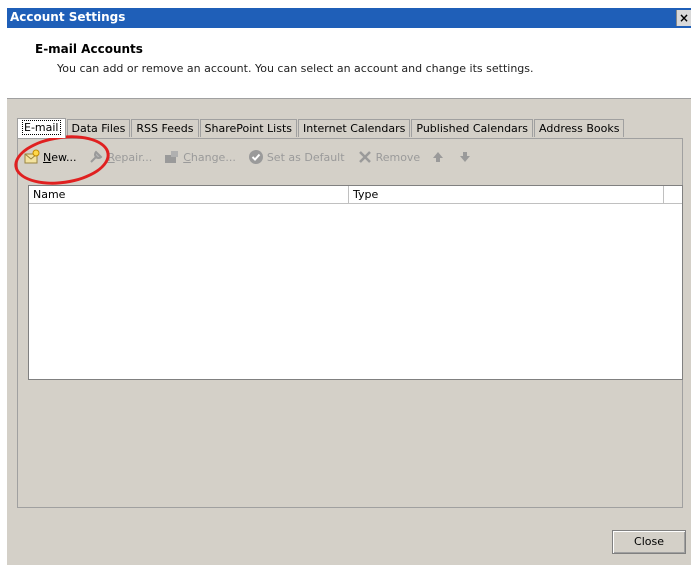  What do you see at coordinates (506, 194) in the screenshot?
I see `column-header-type: Type` at bounding box center [506, 194].